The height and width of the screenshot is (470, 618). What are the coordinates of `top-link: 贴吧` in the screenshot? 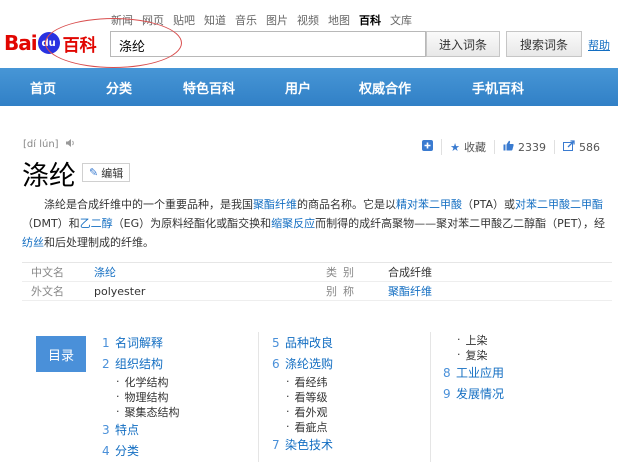 It's located at (184, 20).